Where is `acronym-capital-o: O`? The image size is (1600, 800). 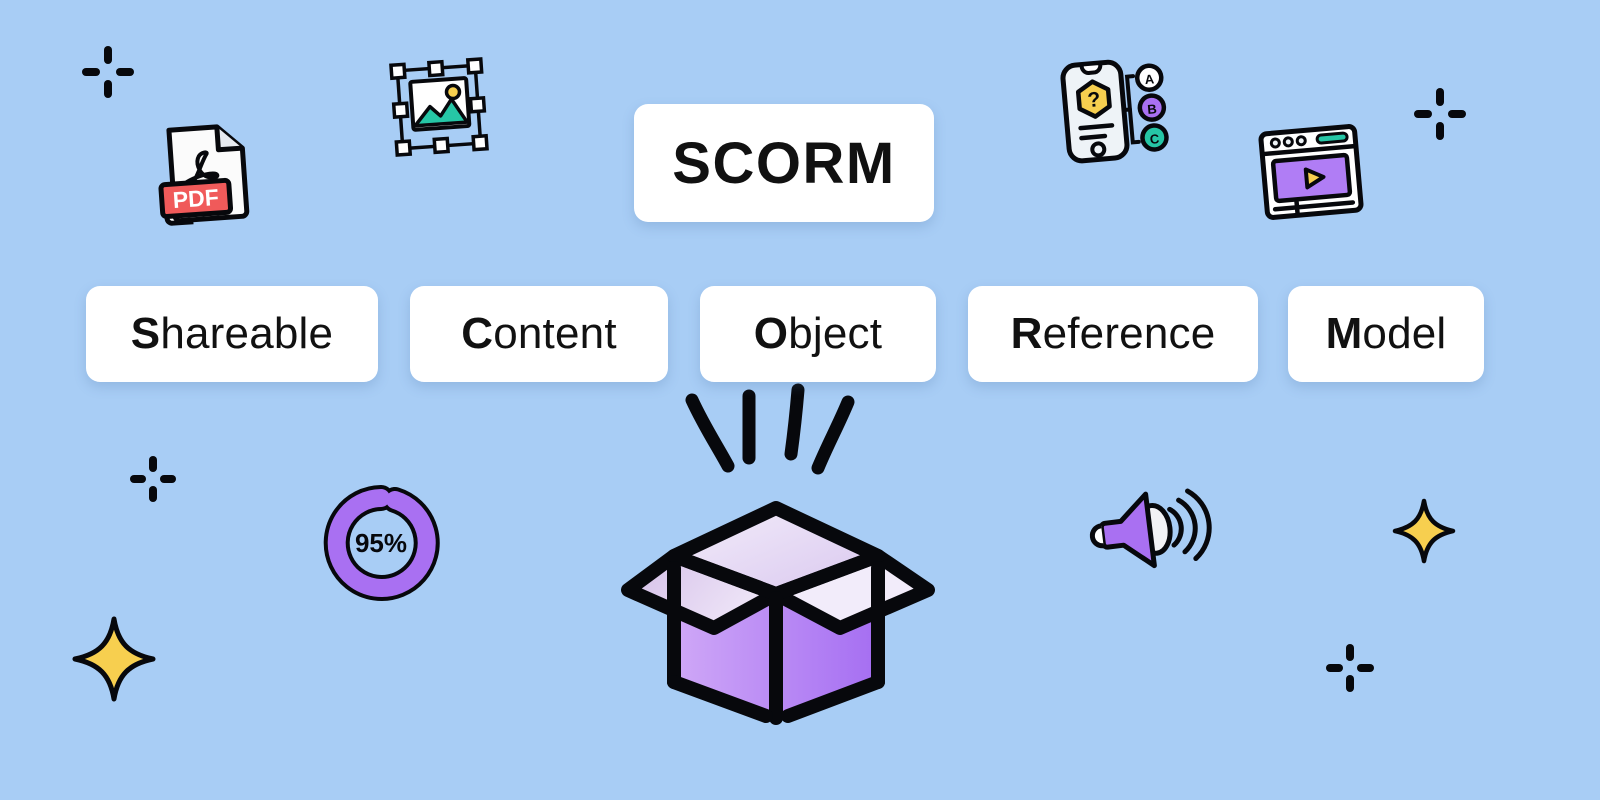 acronym-capital-o: O is located at coordinates (771, 333).